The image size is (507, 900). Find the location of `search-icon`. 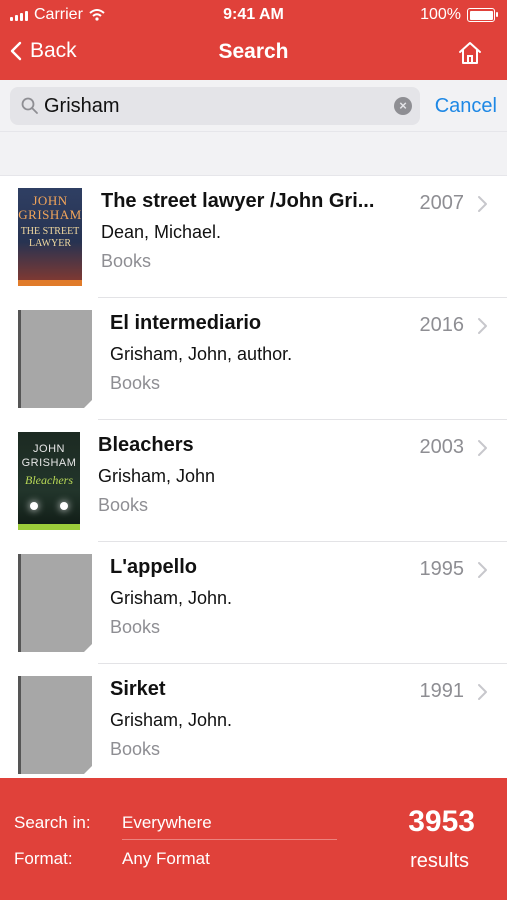

search-icon is located at coordinates (29, 105).